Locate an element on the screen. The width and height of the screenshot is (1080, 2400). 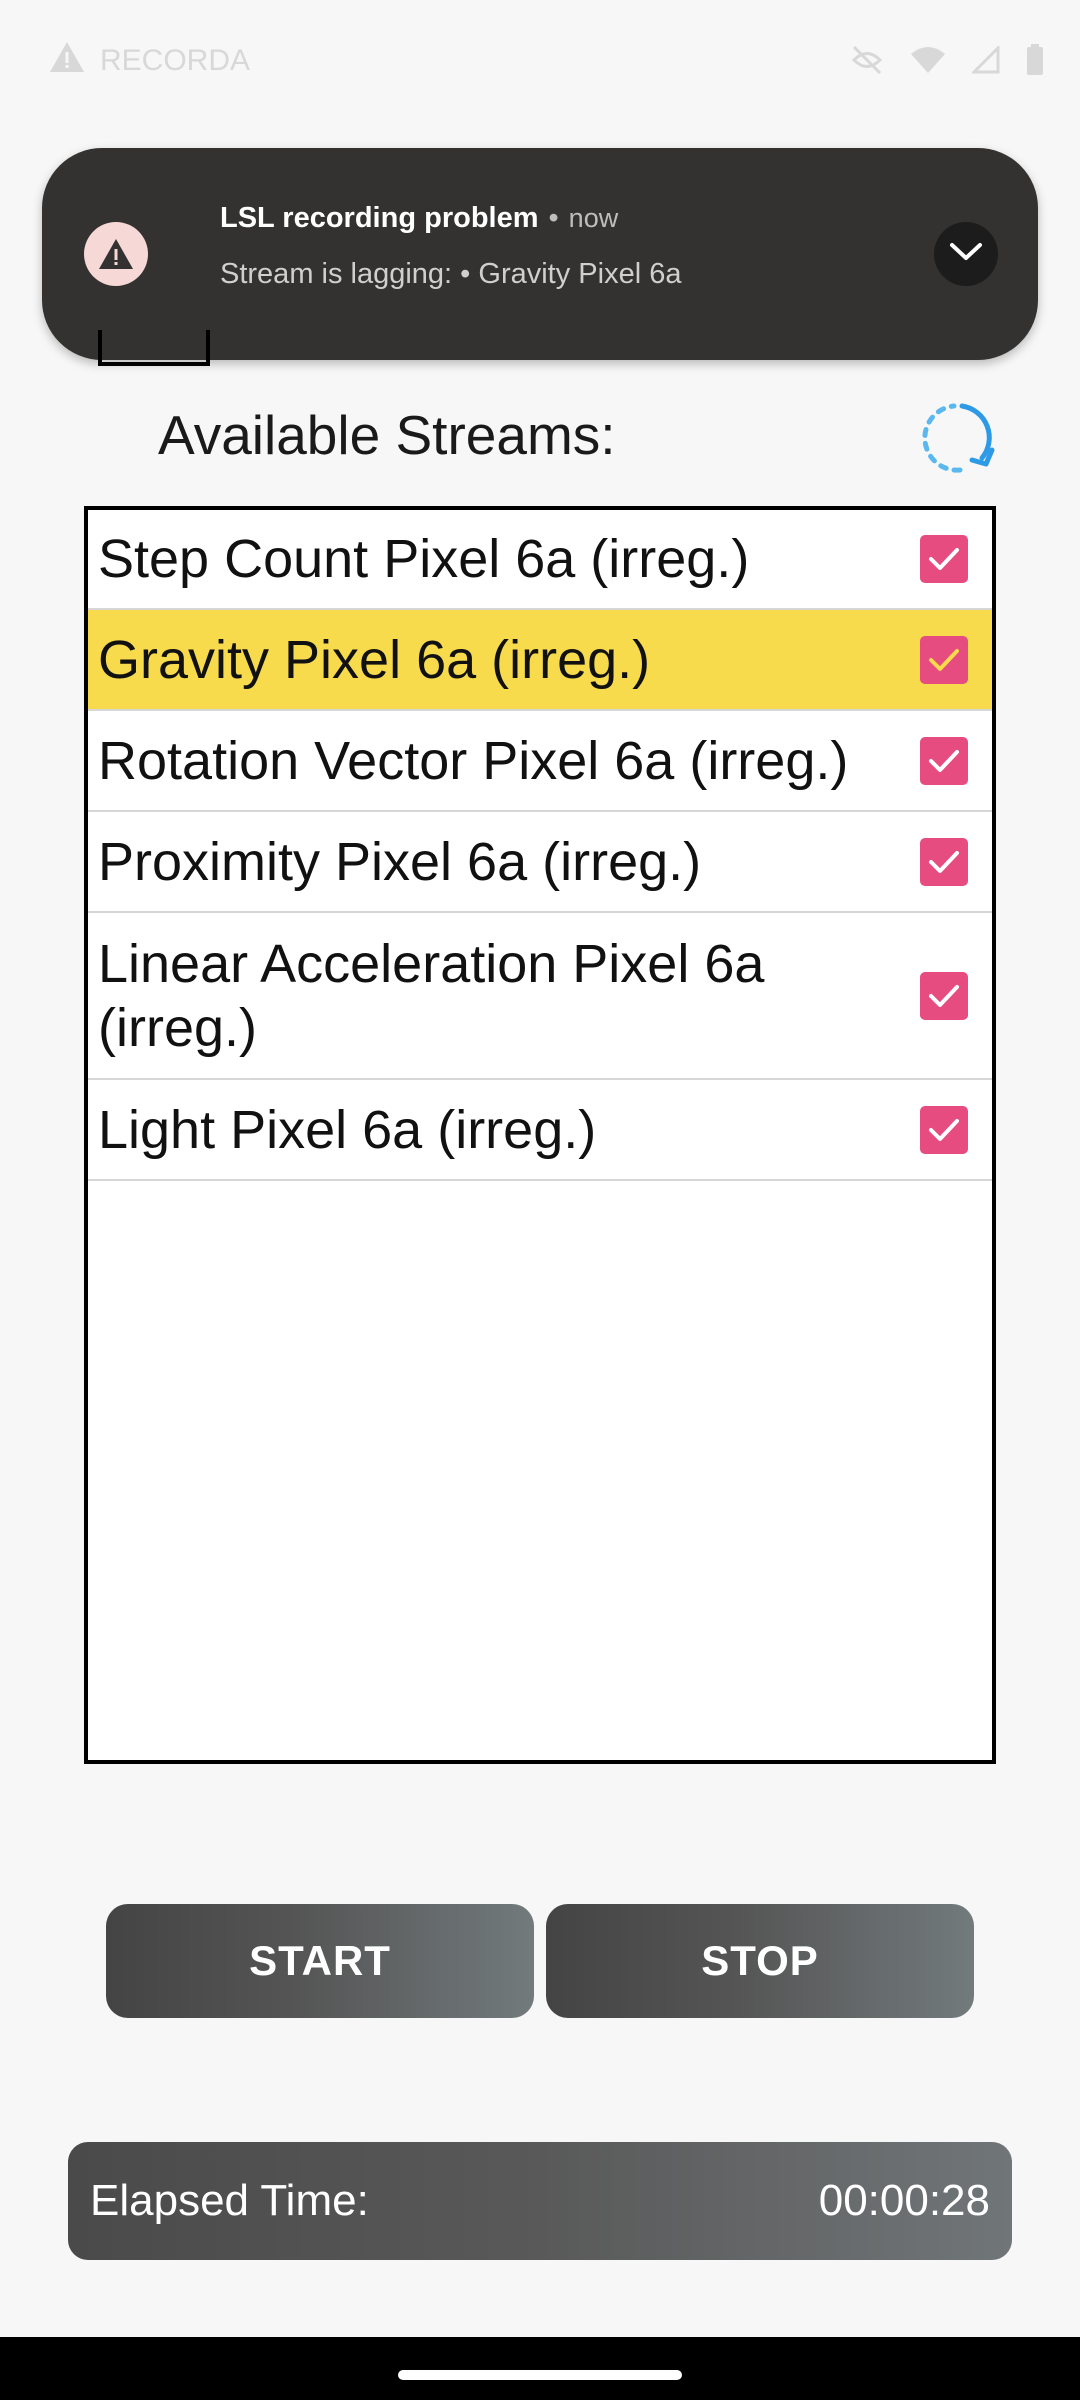
stream-row-linear-acceleration: Linear Acceleration Pixel 6a (irreg.) is located at coordinates (540, 996).